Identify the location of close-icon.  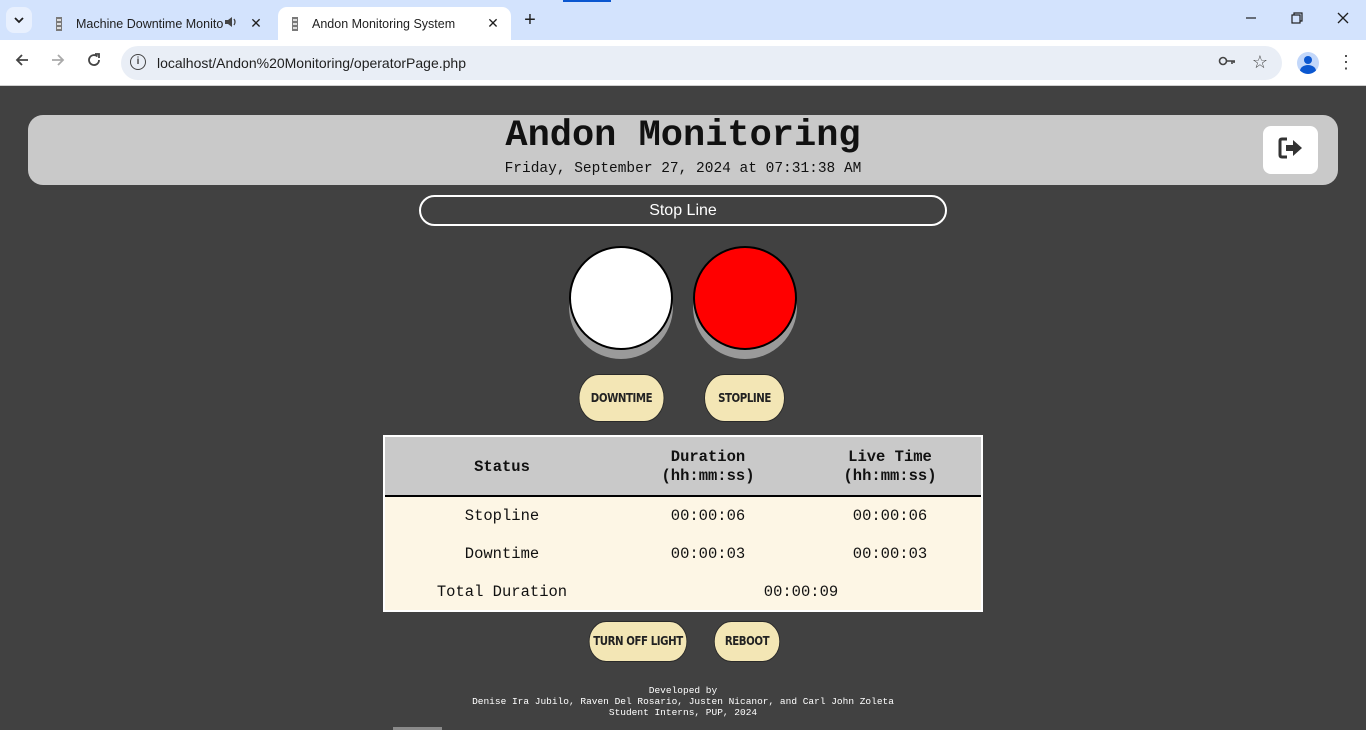
(1343, 20).